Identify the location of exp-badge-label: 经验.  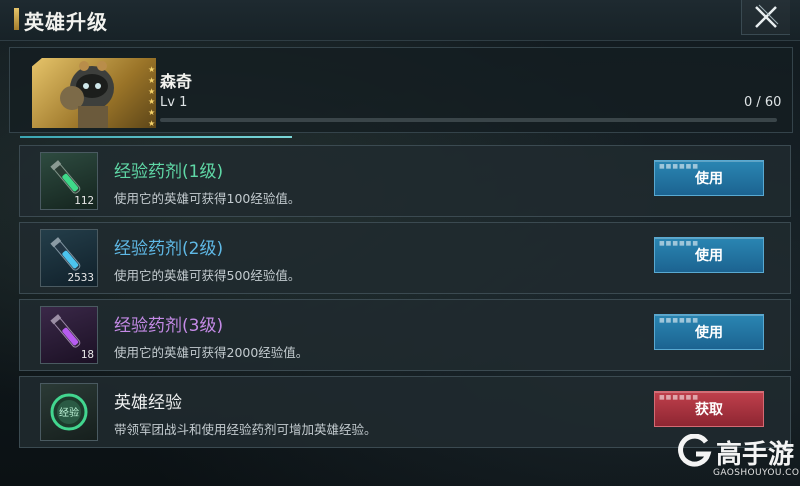
(69, 412).